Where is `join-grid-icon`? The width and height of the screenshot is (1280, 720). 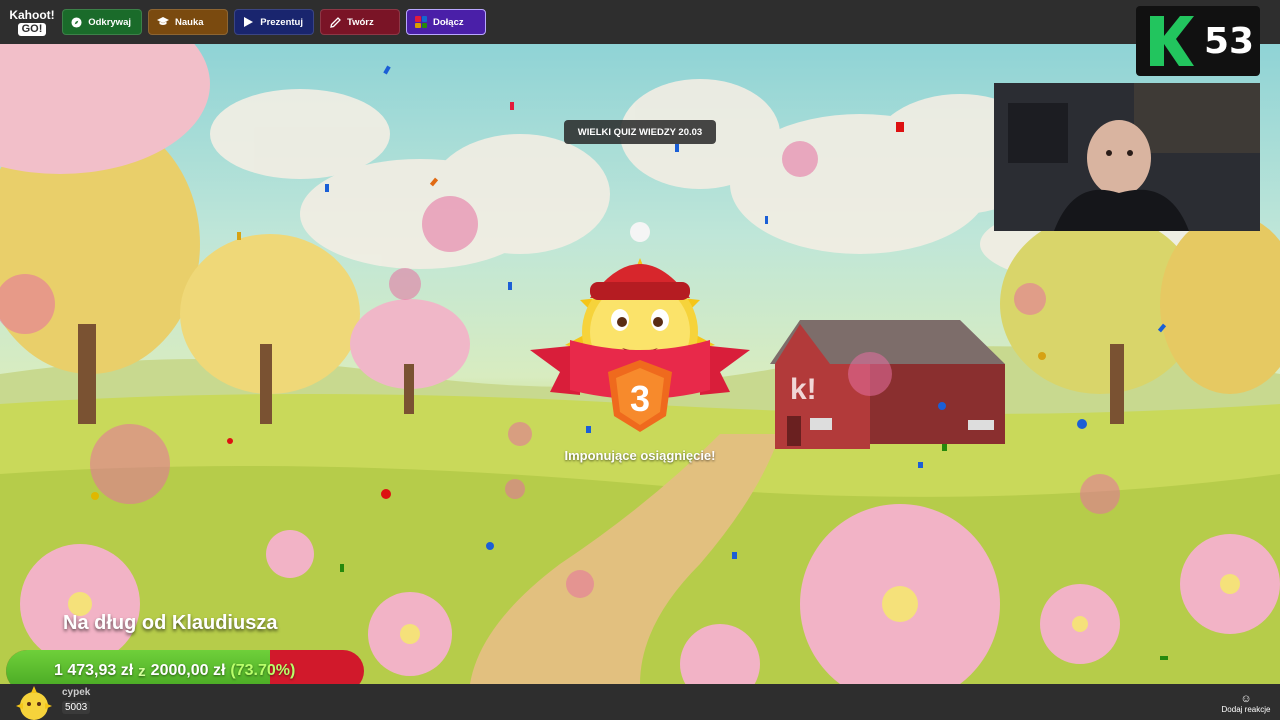
join-grid-icon is located at coordinates (421, 22).